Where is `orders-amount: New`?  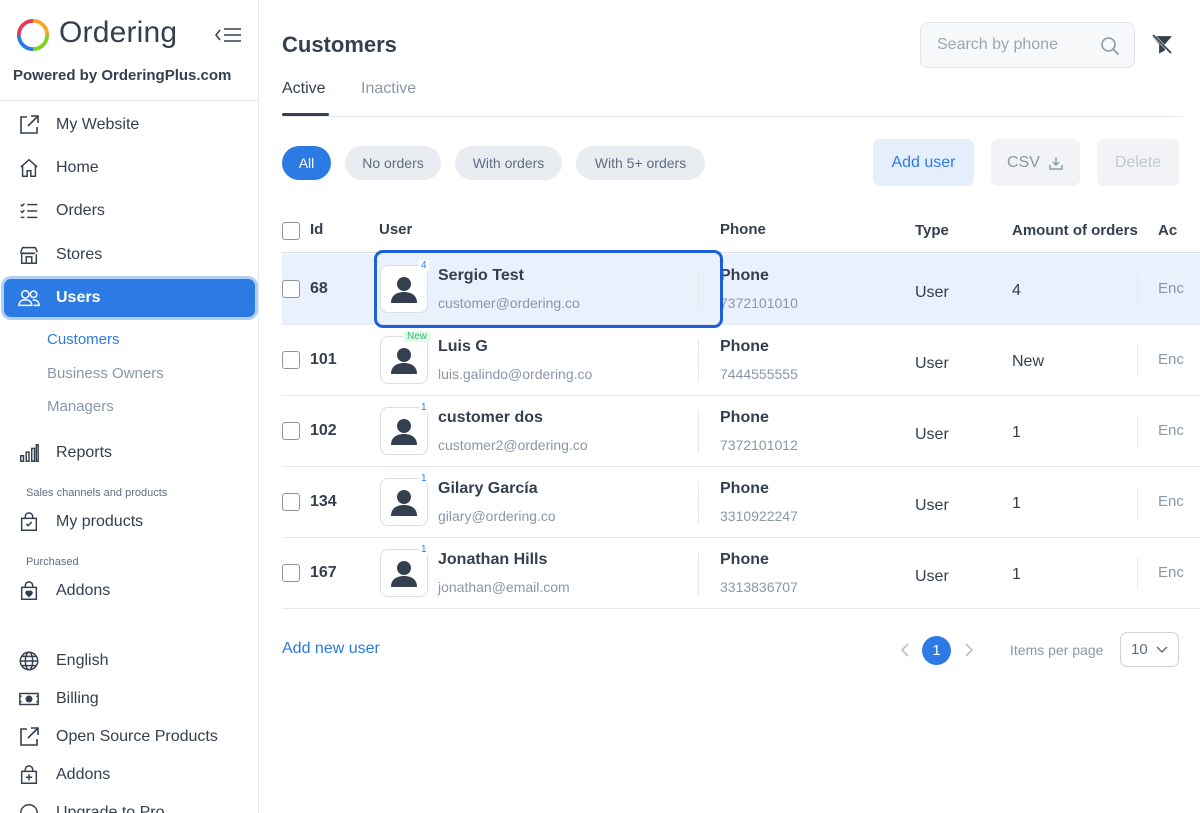 orders-amount: New is located at coordinates (1028, 361).